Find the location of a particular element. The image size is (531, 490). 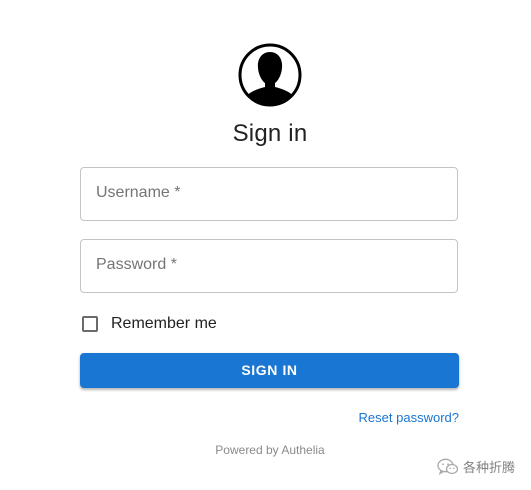

reset-password-link: Reset password? is located at coordinates (409, 417).